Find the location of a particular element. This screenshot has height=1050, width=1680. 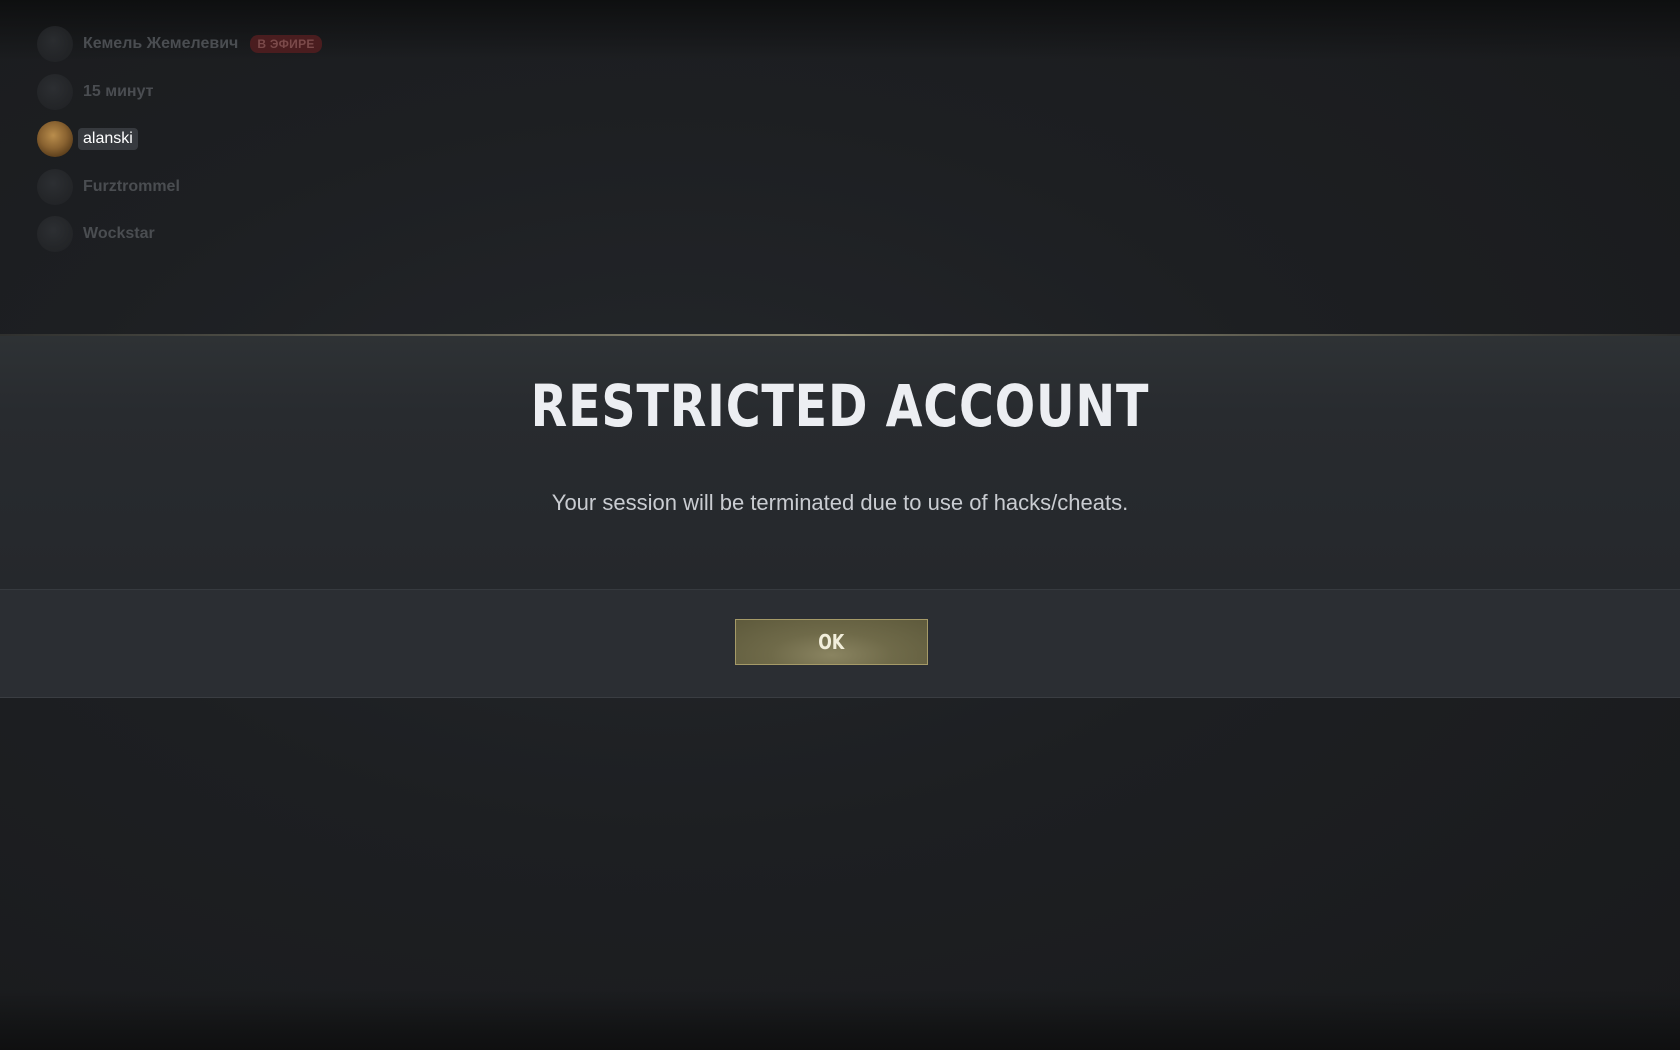

member-name: alanski is located at coordinates (108, 139).